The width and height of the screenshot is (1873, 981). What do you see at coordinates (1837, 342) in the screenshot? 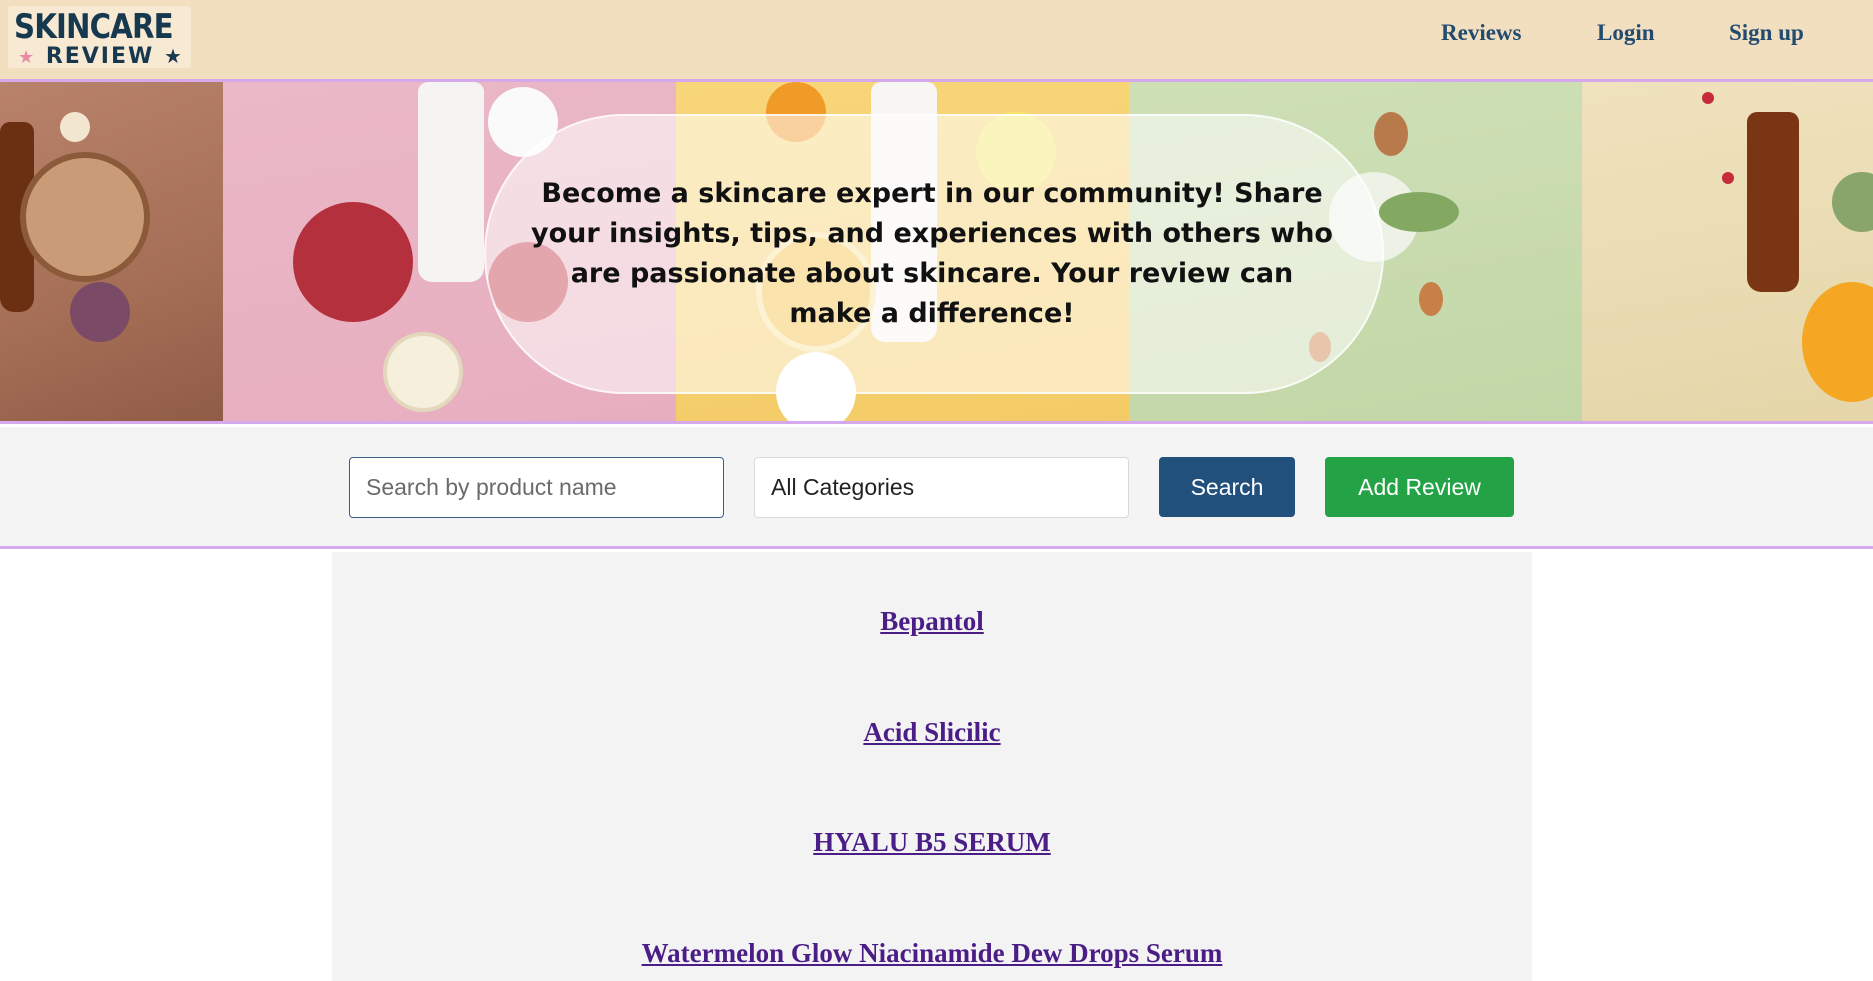
I see `orange-slice-image` at bounding box center [1837, 342].